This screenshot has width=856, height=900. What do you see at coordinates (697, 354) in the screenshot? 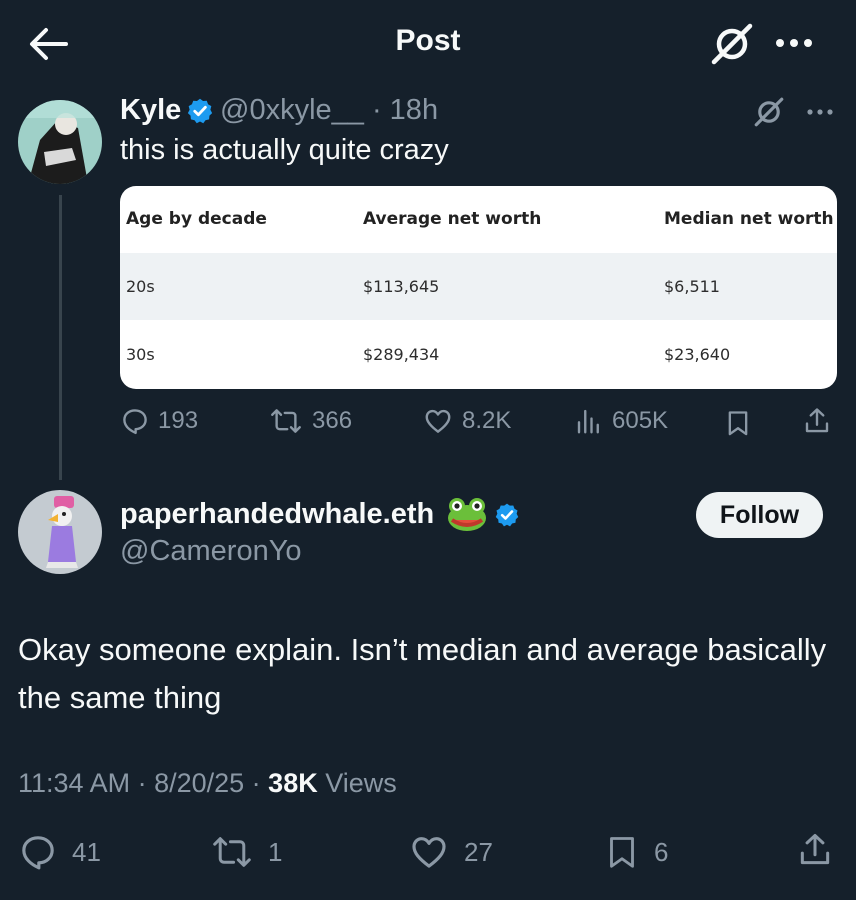
I see `table-cell: $23,640` at bounding box center [697, 354].